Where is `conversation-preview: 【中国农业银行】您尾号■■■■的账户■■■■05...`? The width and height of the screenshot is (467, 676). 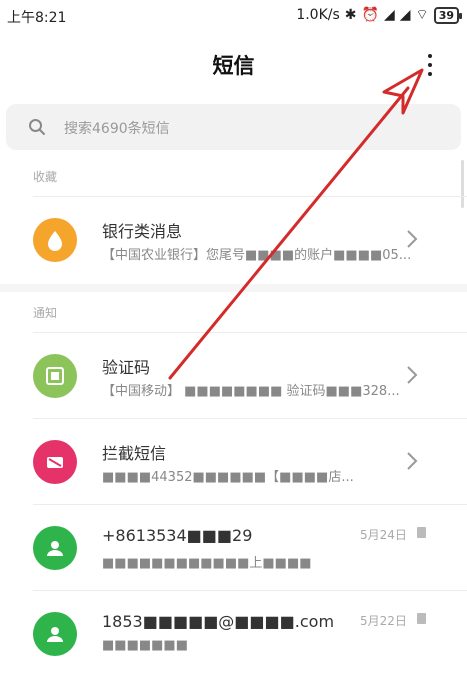
conversation-preview: 【中国农业银行】您尾号■■■■的账户■■■■05... is located at coordinates (257, 255).